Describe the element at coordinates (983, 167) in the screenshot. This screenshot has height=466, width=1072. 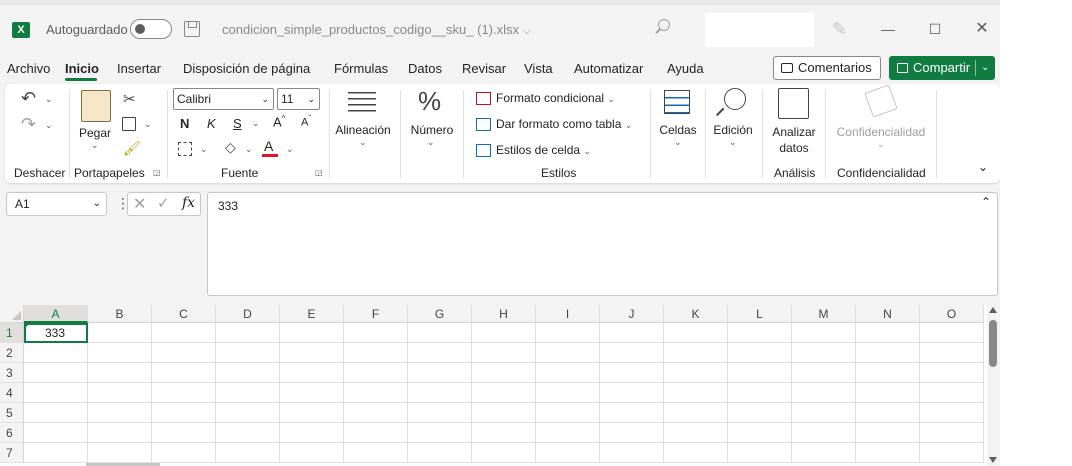
I see `ribbon-options-chevron-icon: ⌄` at that location.